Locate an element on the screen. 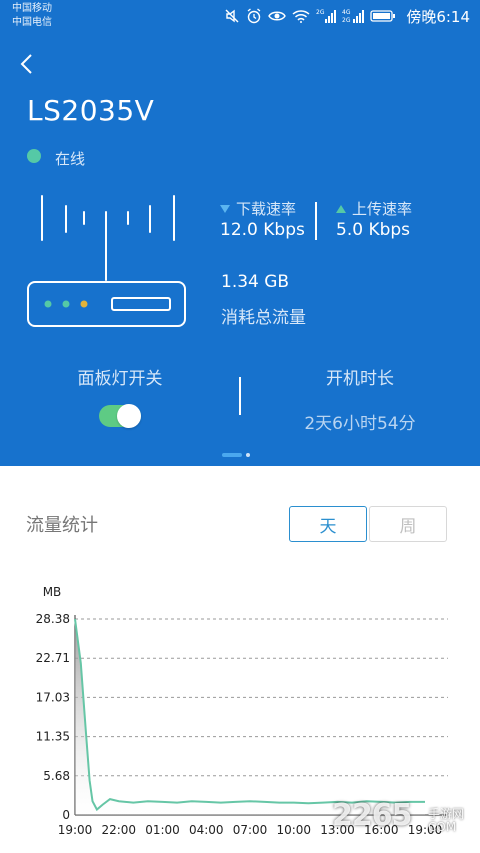 The height and width of the screenshot is (853, 480). y-tick-label: 22.71 is located at coordinates (53, 658).